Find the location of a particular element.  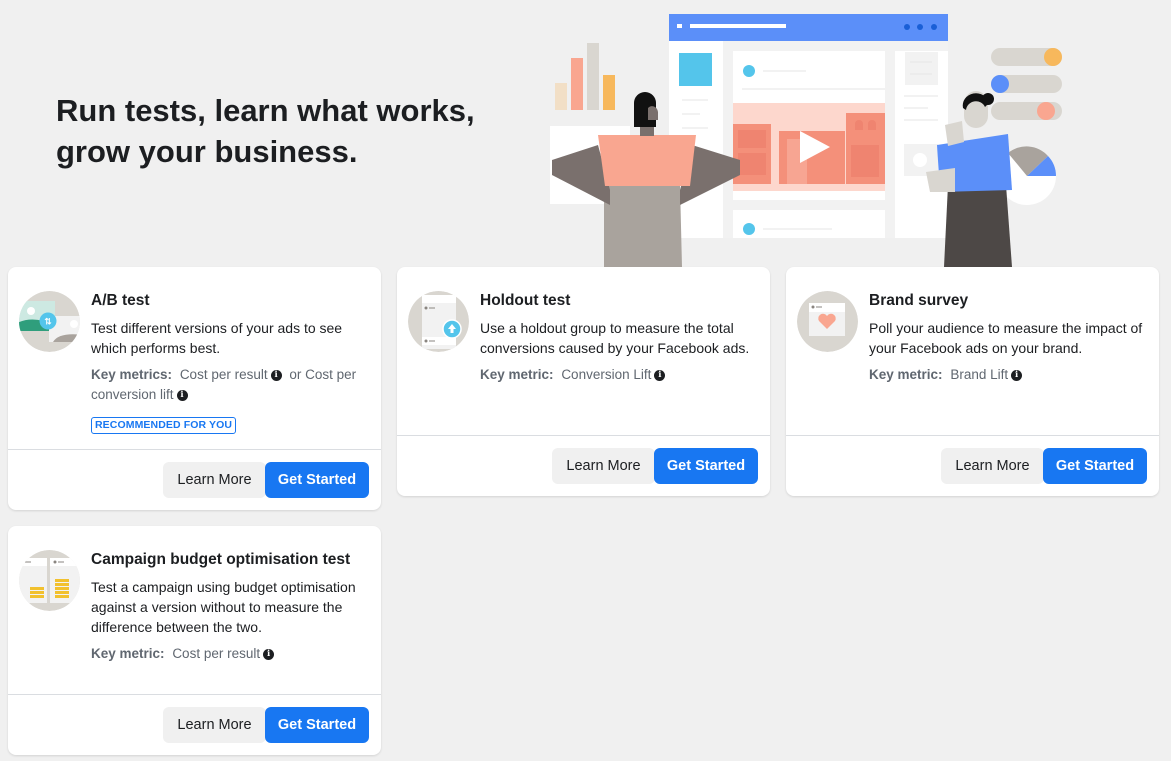

card-title: Campaign budget optimisation test is located at coordinates (221, 559).